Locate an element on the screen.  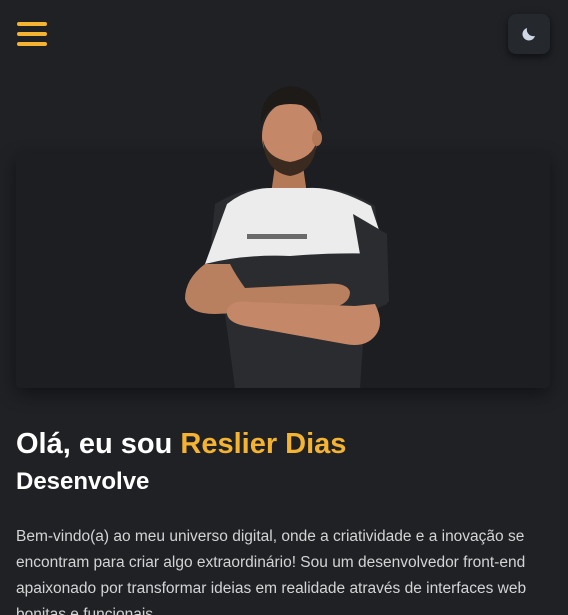
greeting-prefix: Olá, eu sou is located at coordinates (98, 444).